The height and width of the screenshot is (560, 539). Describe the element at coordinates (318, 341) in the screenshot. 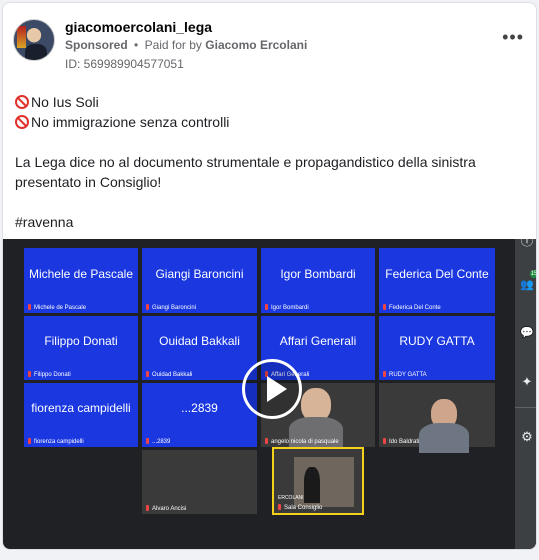

I see `participant-name: Affari Generali` at that location.